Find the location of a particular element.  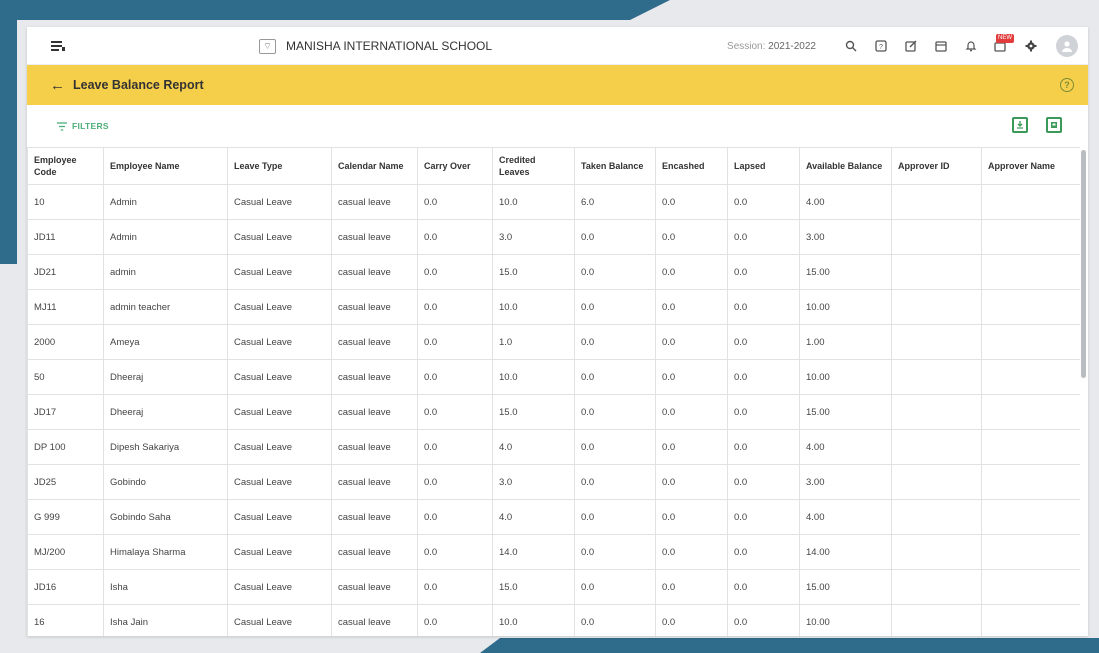

col-header: Lapsed is located at coordinates (763, 166).